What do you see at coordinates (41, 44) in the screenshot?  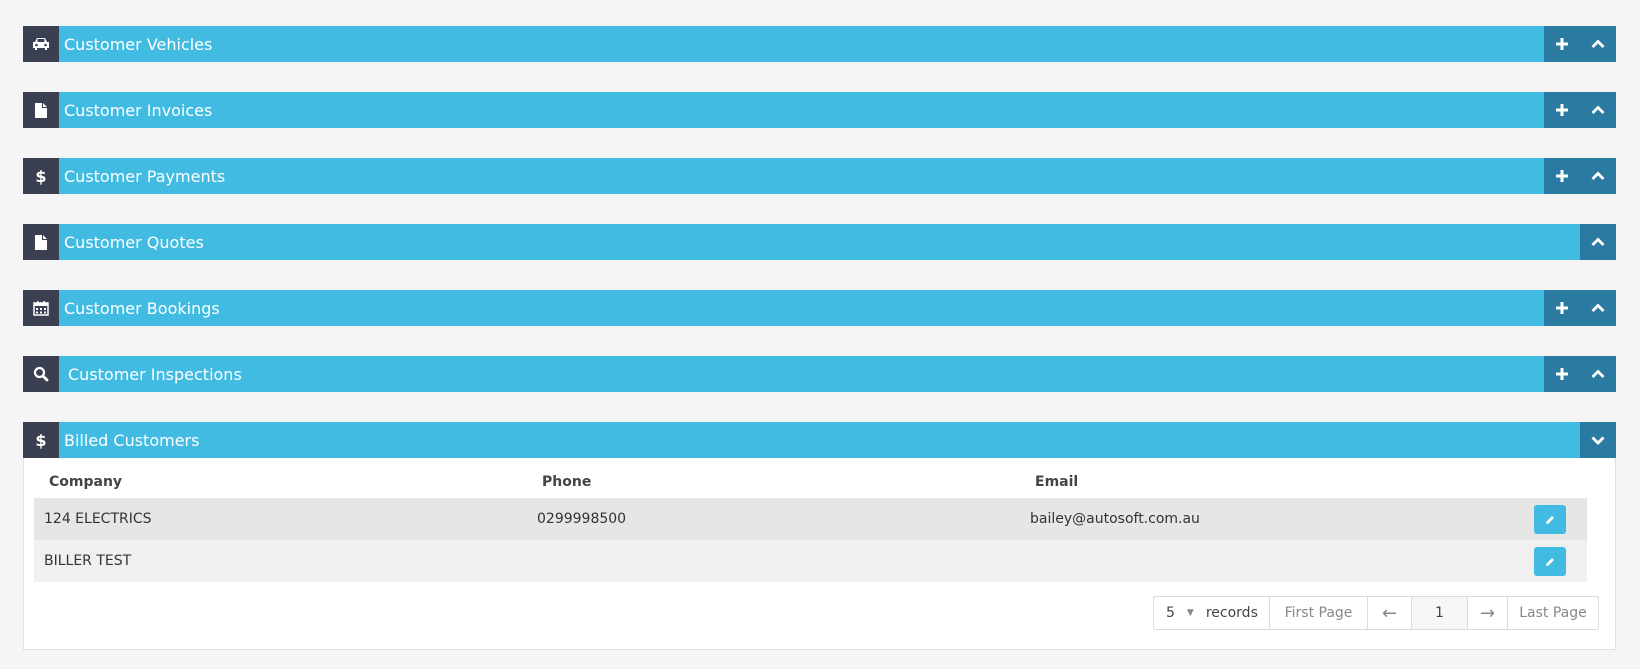 I see `car-icon` at bounding box center [41, 44].